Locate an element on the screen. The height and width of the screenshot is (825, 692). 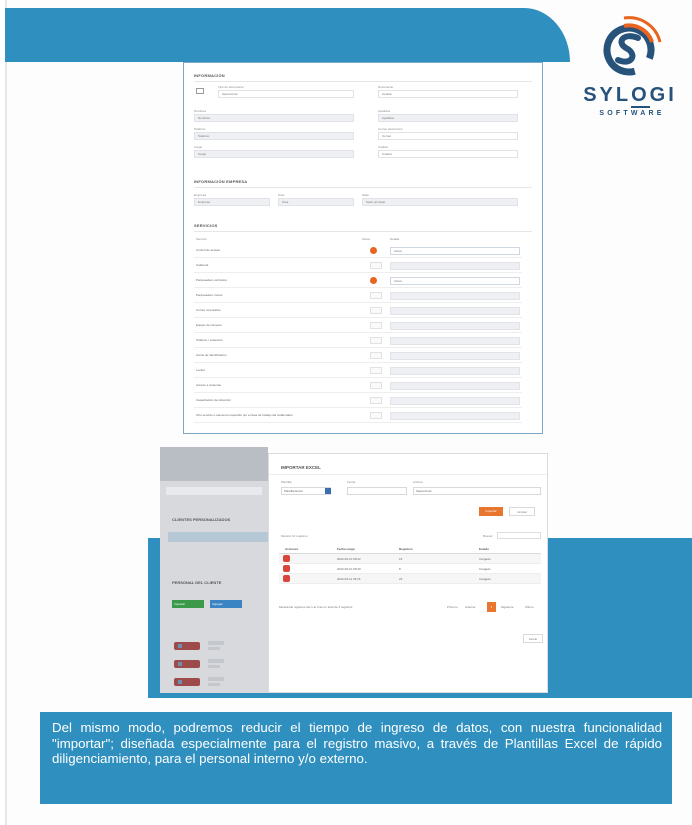
import-button: Importar is located at coordinates (491, 511).